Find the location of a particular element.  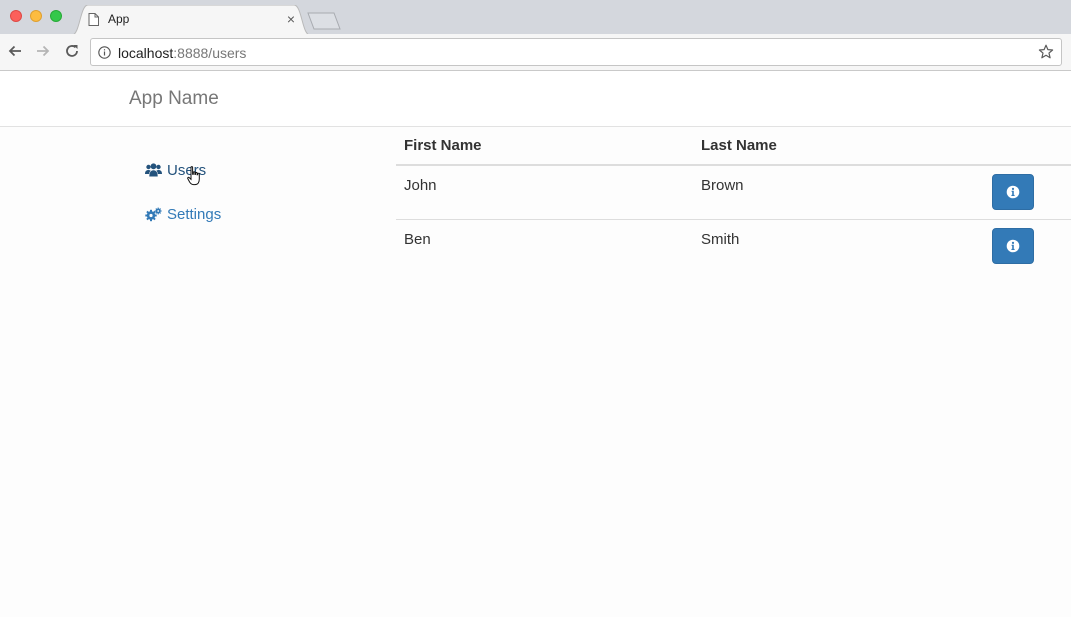

reload-icon is located at coordinates (72, 51).